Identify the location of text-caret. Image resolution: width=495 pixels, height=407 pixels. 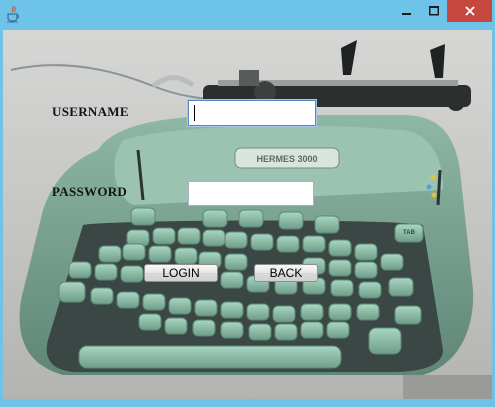
(194, 113).